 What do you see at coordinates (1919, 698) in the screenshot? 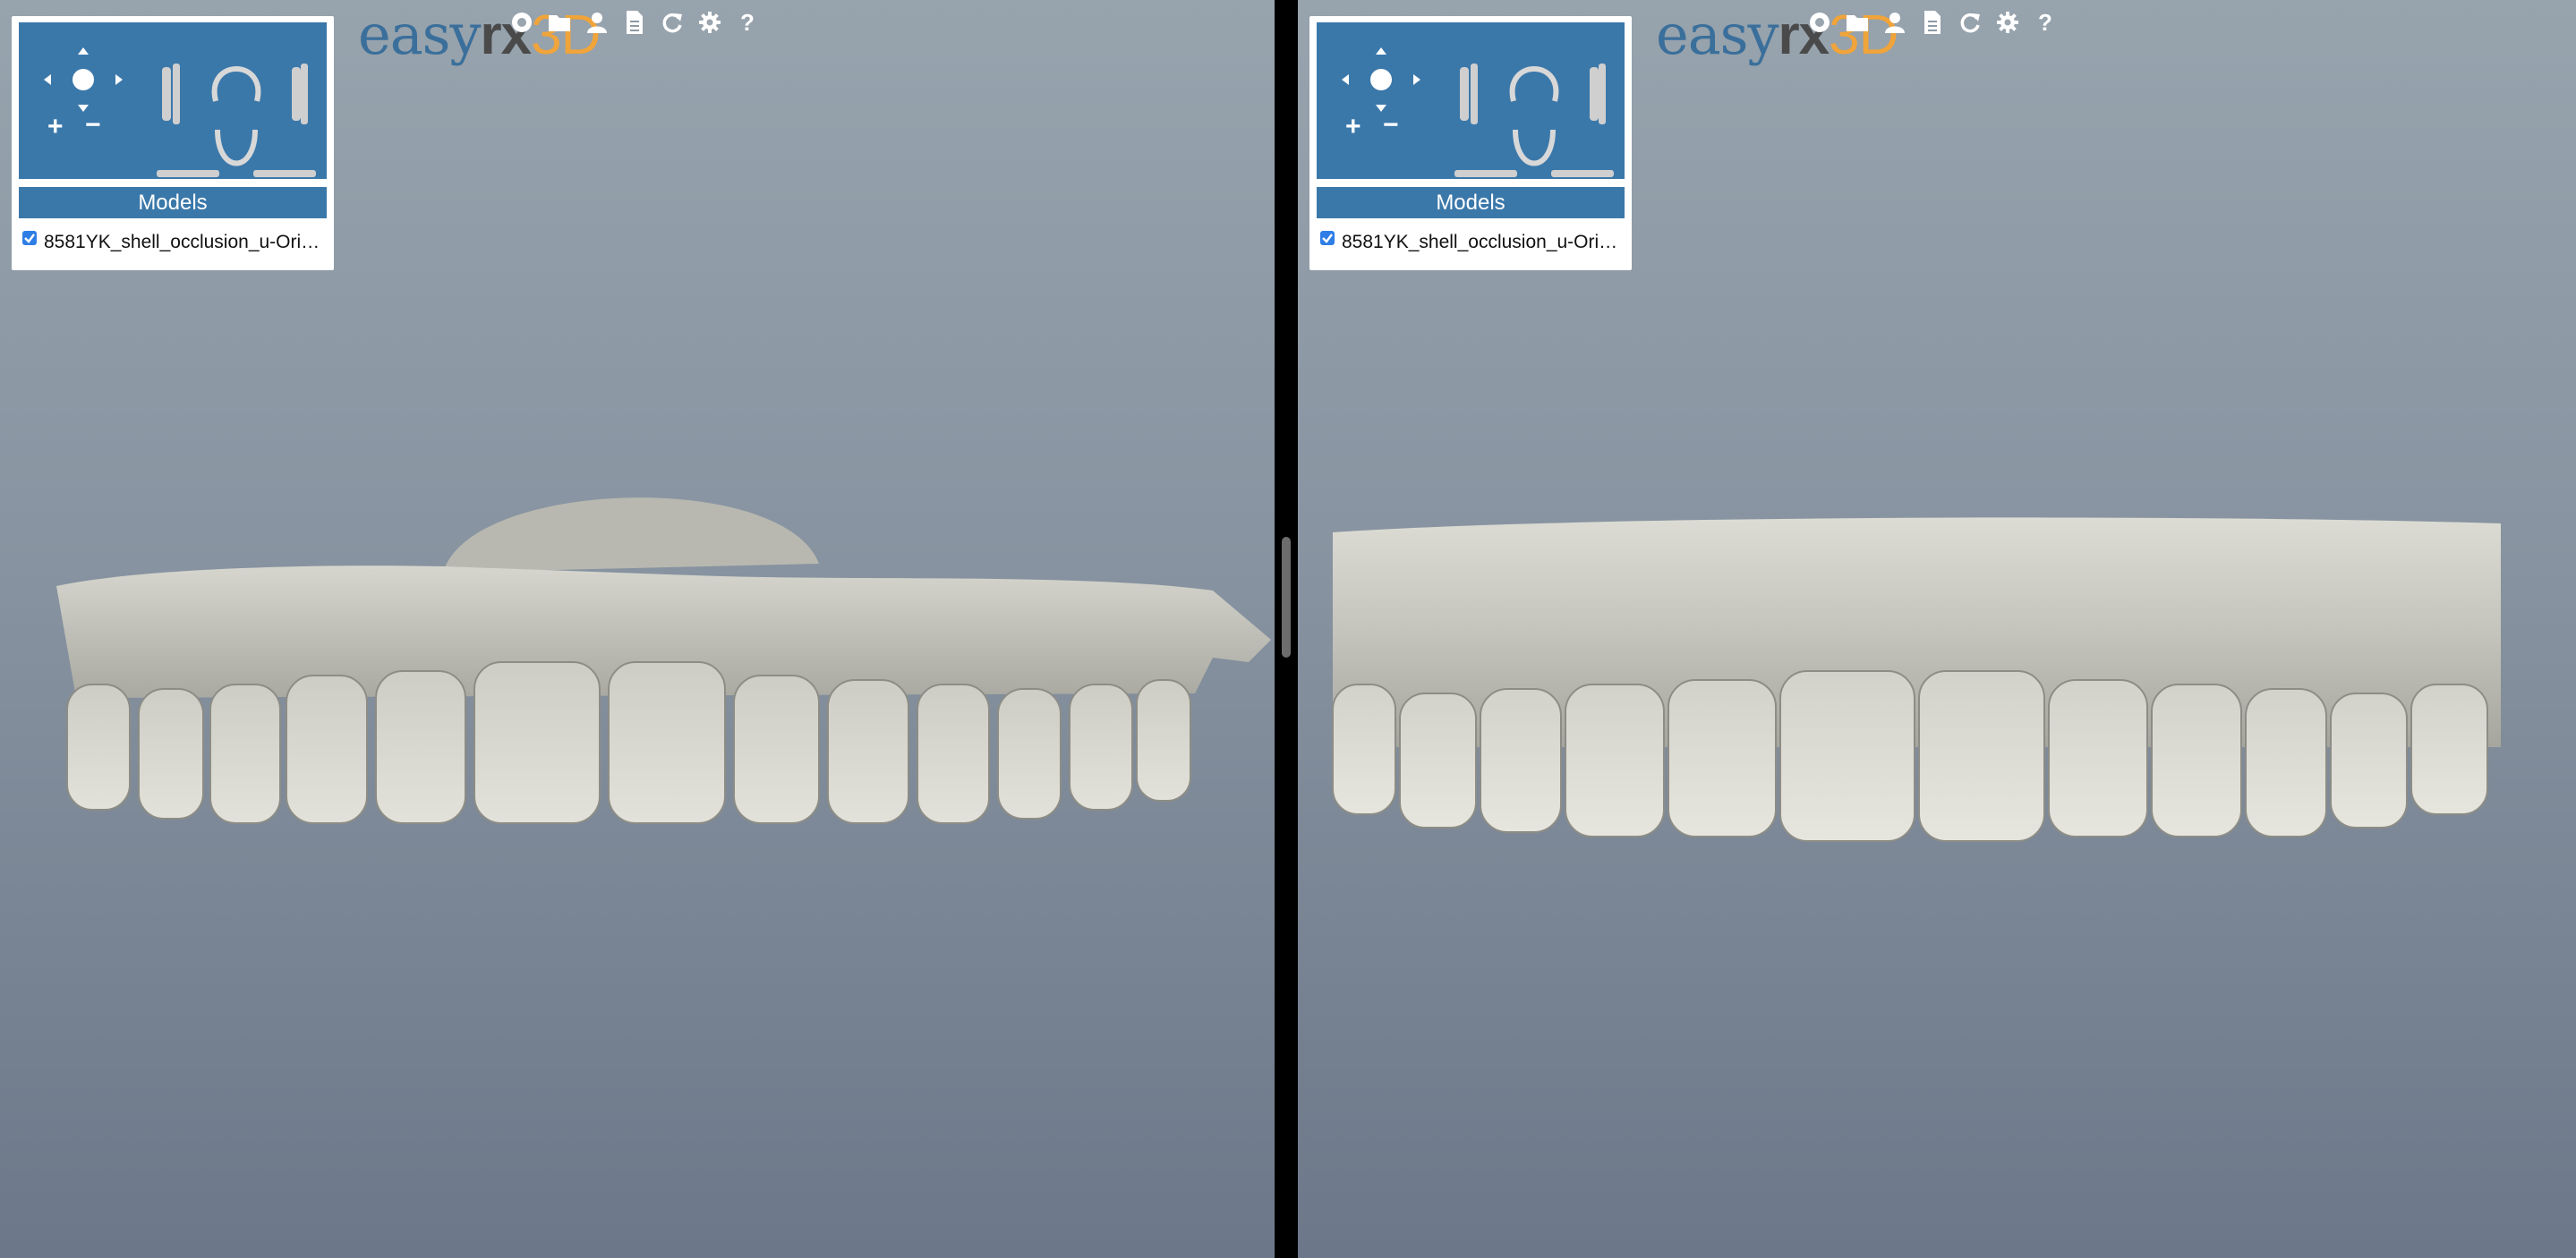
I see `dental-model-shell-frontal` at bounding box center [1919, 698].